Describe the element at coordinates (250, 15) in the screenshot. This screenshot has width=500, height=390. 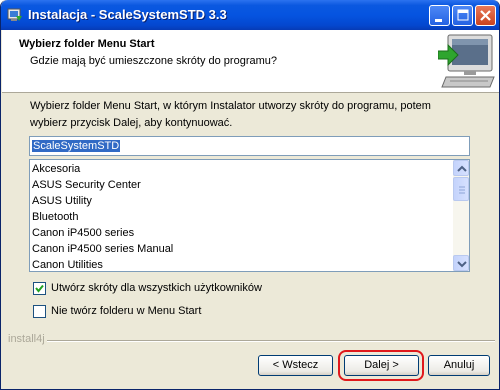
I see `title-bar: Instalacja - ScaleSystemSTD 3.3` at that location.